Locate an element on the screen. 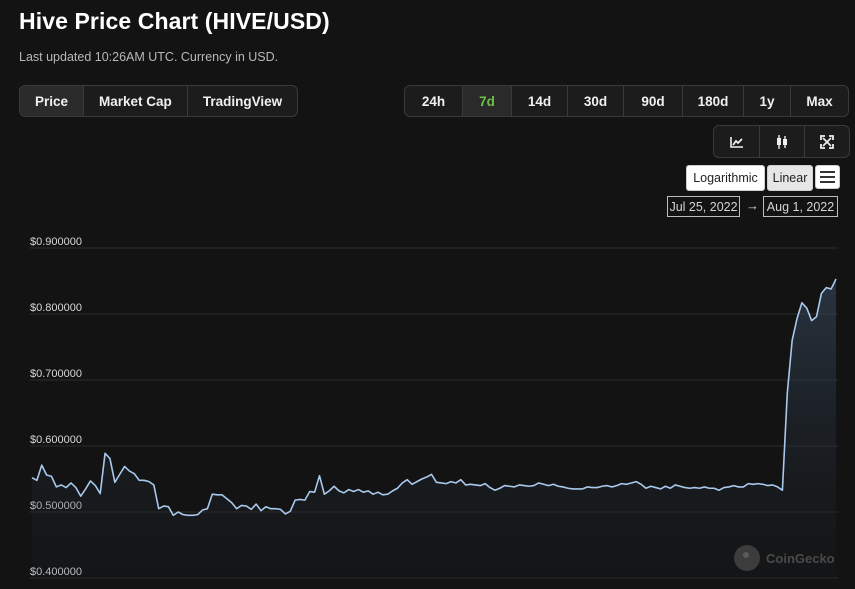  coingecko-watermark: CoinGecko is located at coordinates (784, 558).